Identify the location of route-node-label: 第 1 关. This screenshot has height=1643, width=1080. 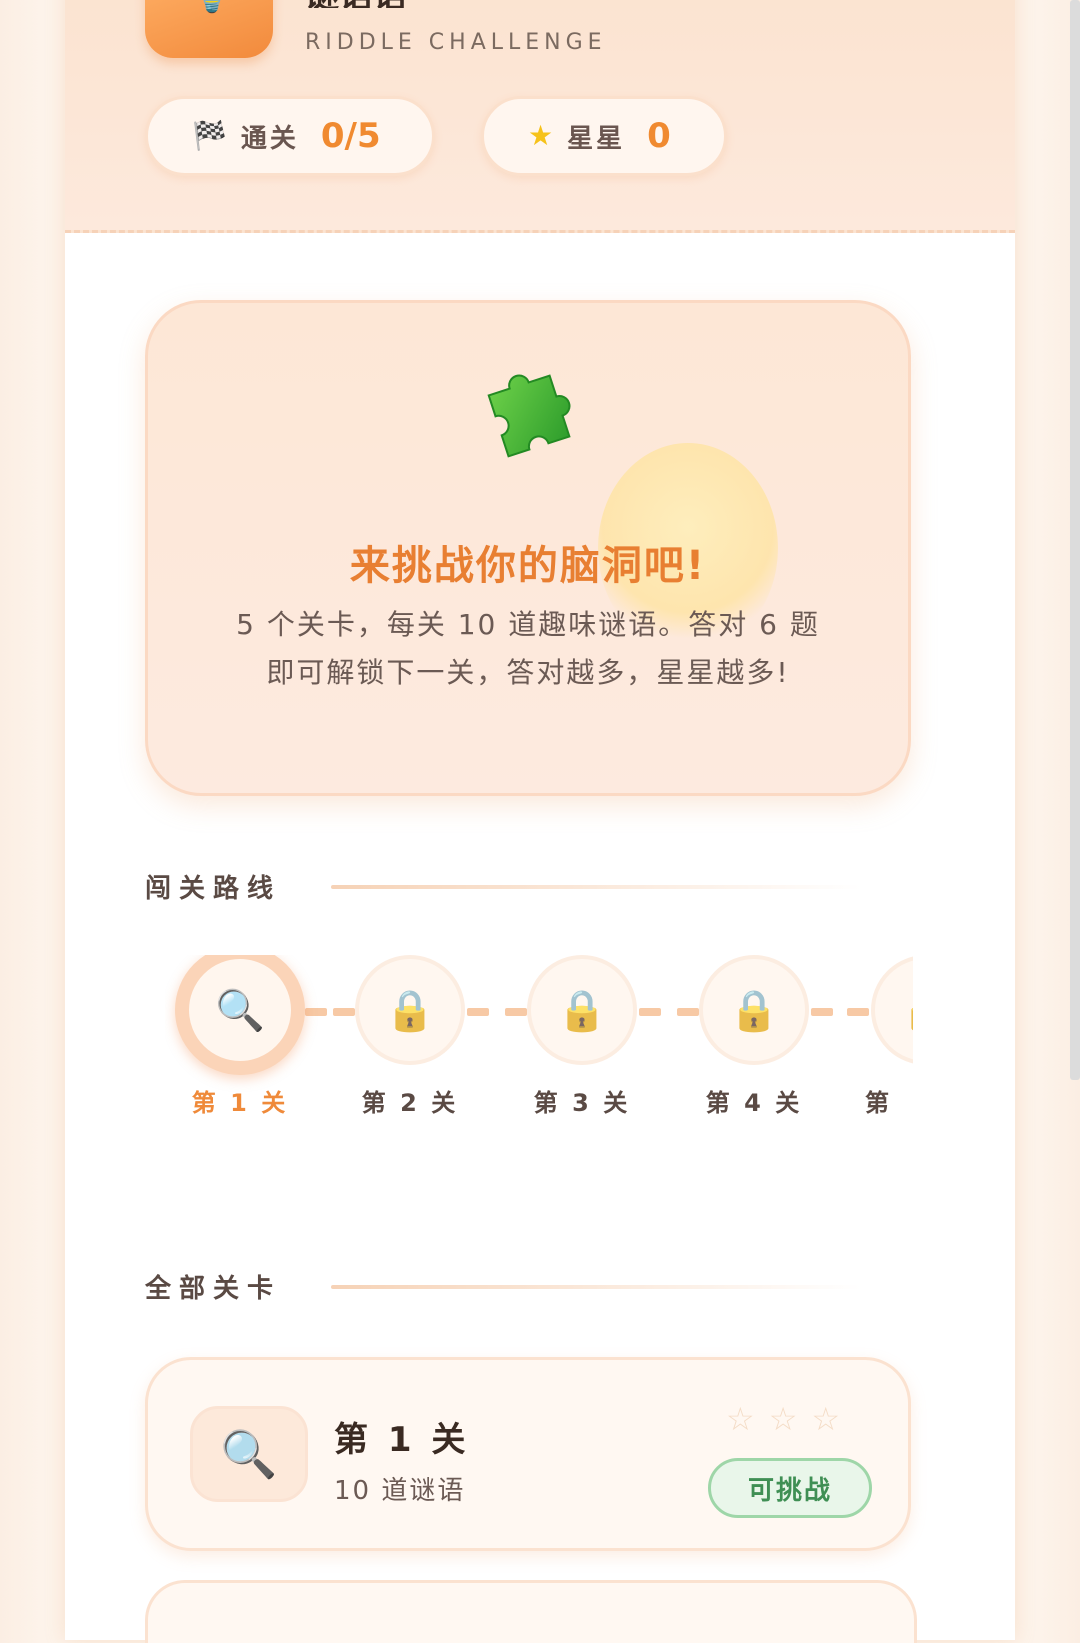
(240, 1102).